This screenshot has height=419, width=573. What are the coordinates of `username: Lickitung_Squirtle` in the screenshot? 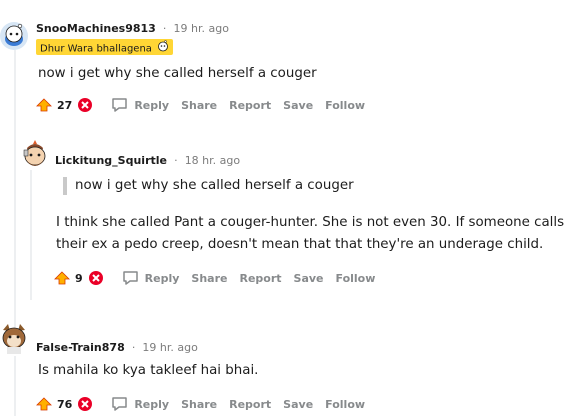 It's located at (111, 160).